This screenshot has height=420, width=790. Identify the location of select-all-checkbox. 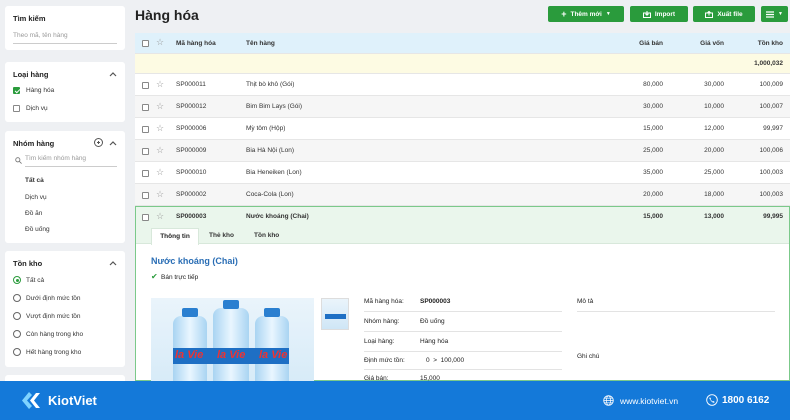
(145, 43).